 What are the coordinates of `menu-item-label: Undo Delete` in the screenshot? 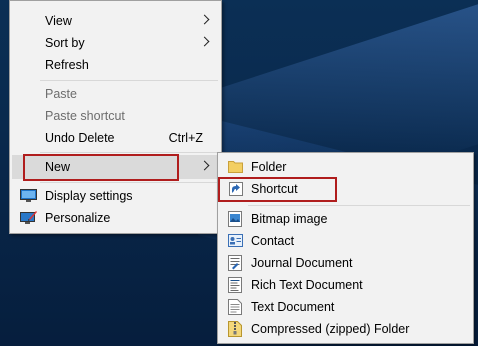 It's located at (80, 138).